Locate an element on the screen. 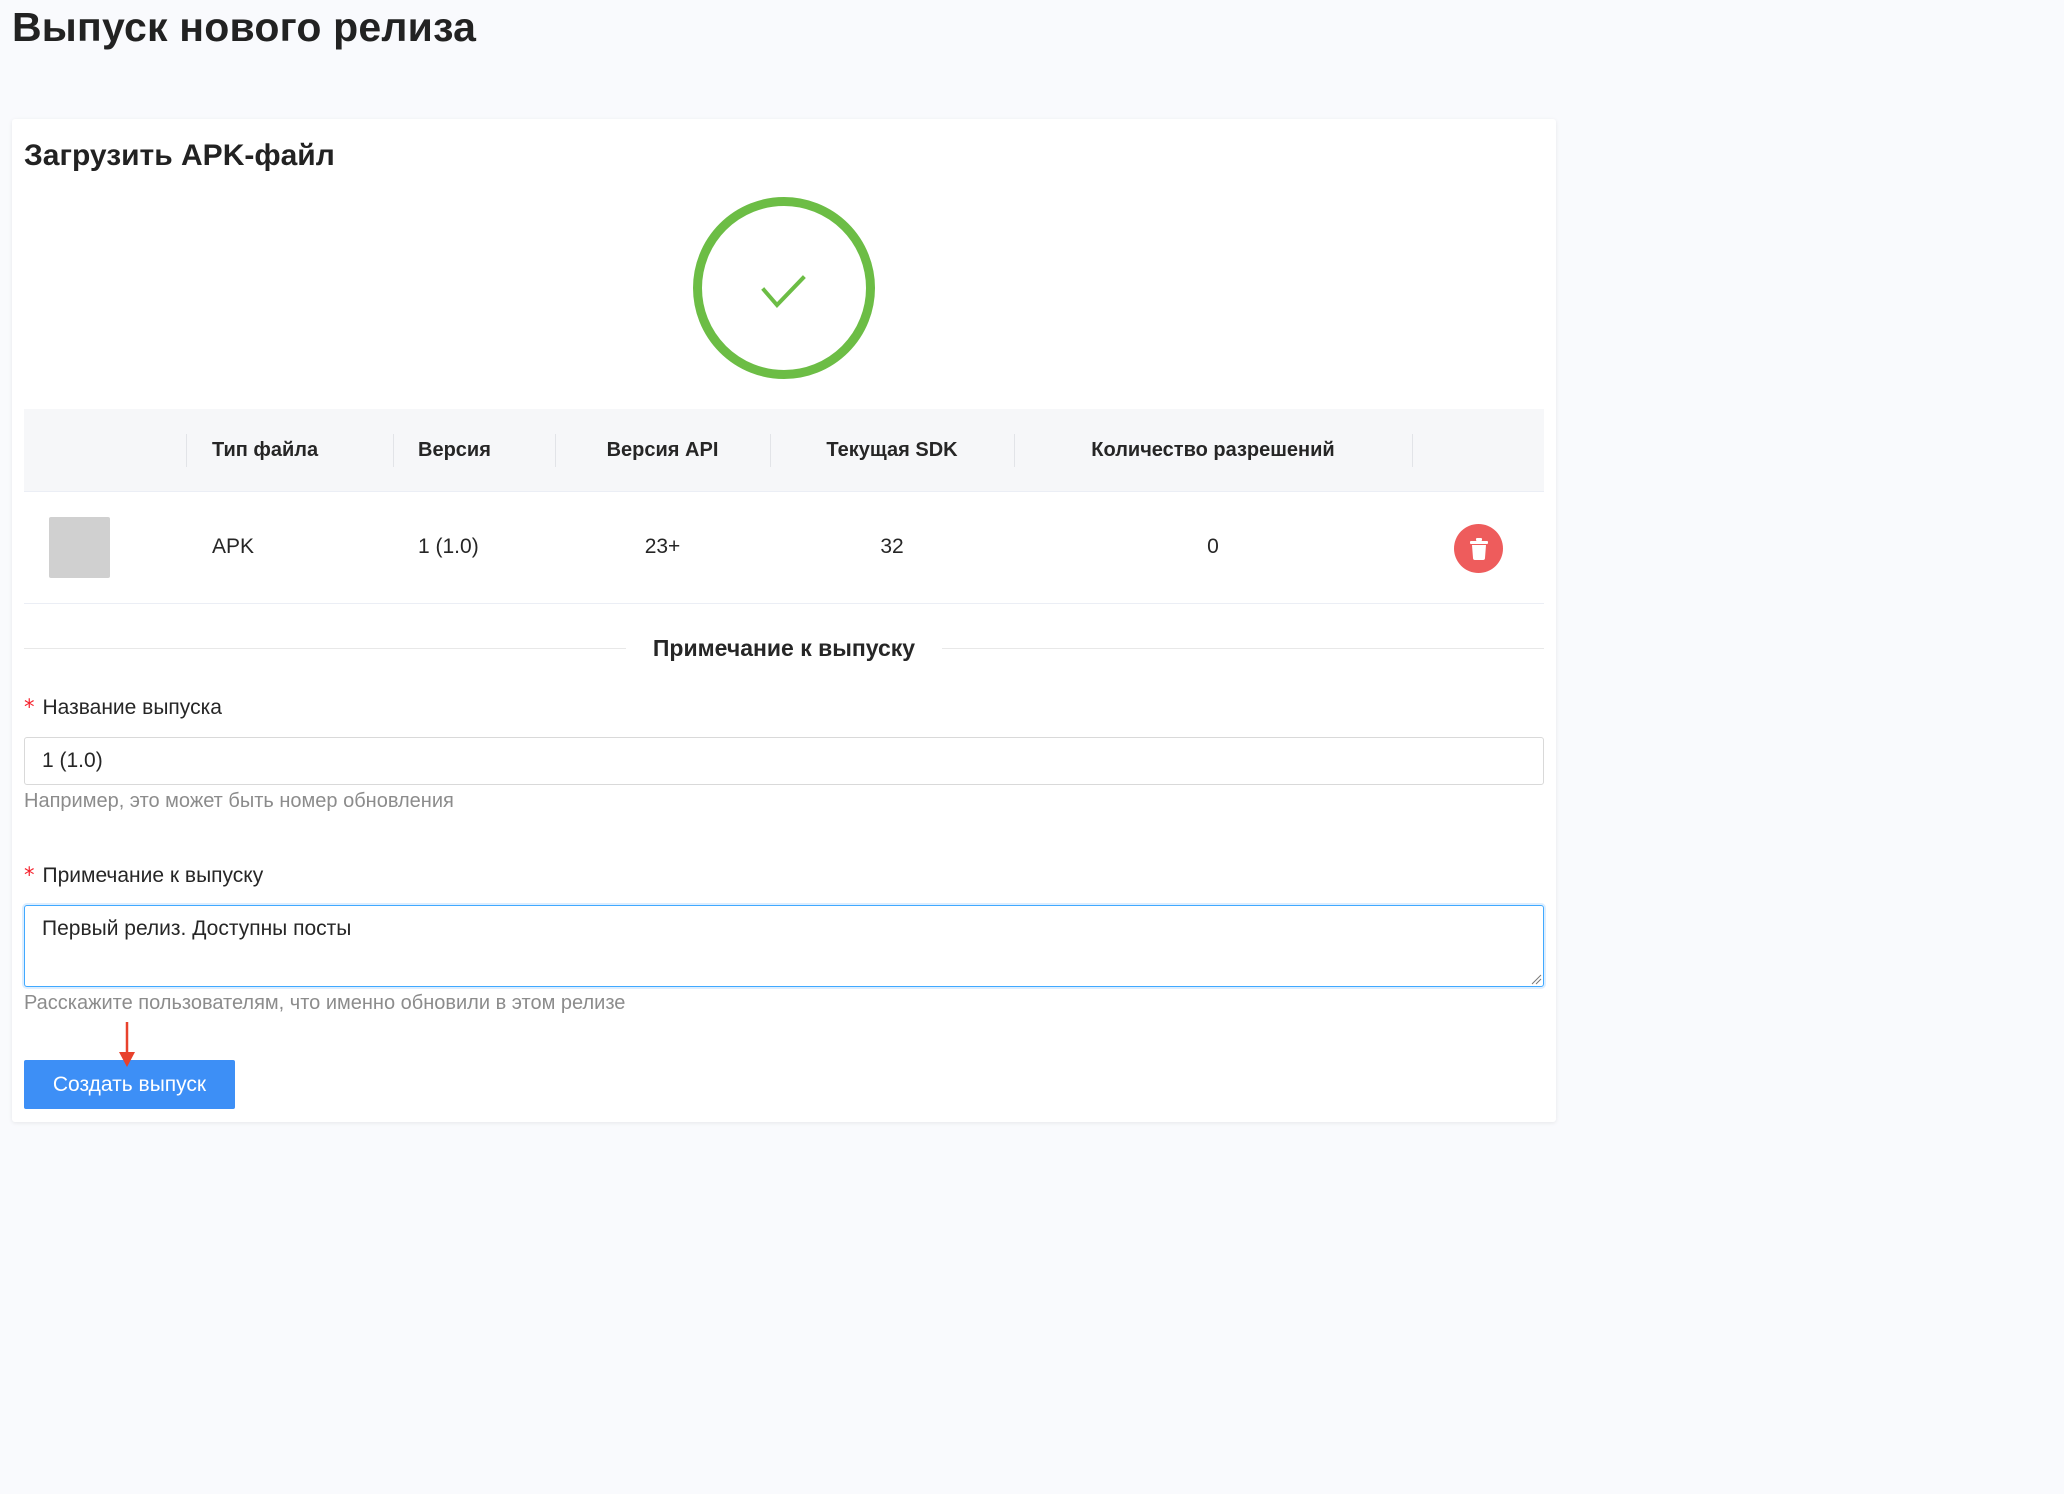 This screenshot has height=1494, width=2064. column-header-file-type: Тип файла is located at coordinates (265, 450).